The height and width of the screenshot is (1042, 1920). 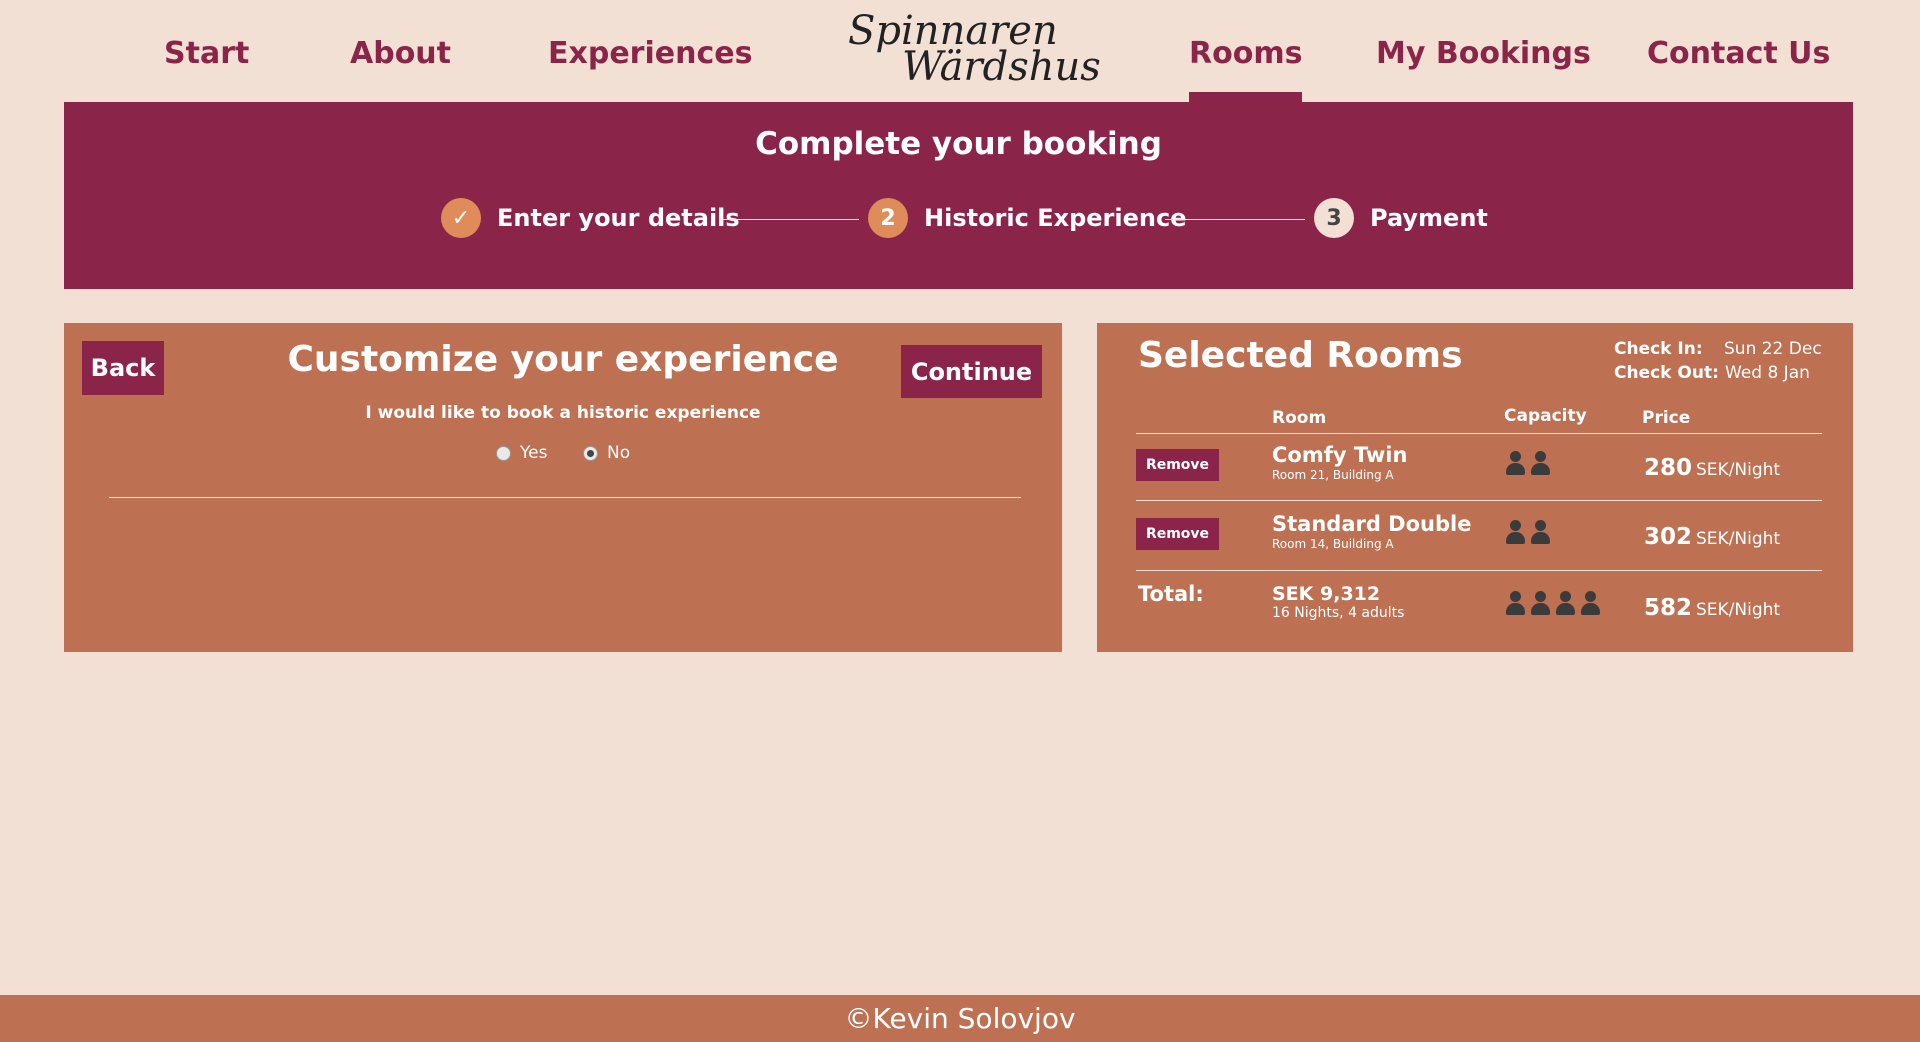 I want to click on nav-item-rooms: Rooms, so click(x=1246, y=69).